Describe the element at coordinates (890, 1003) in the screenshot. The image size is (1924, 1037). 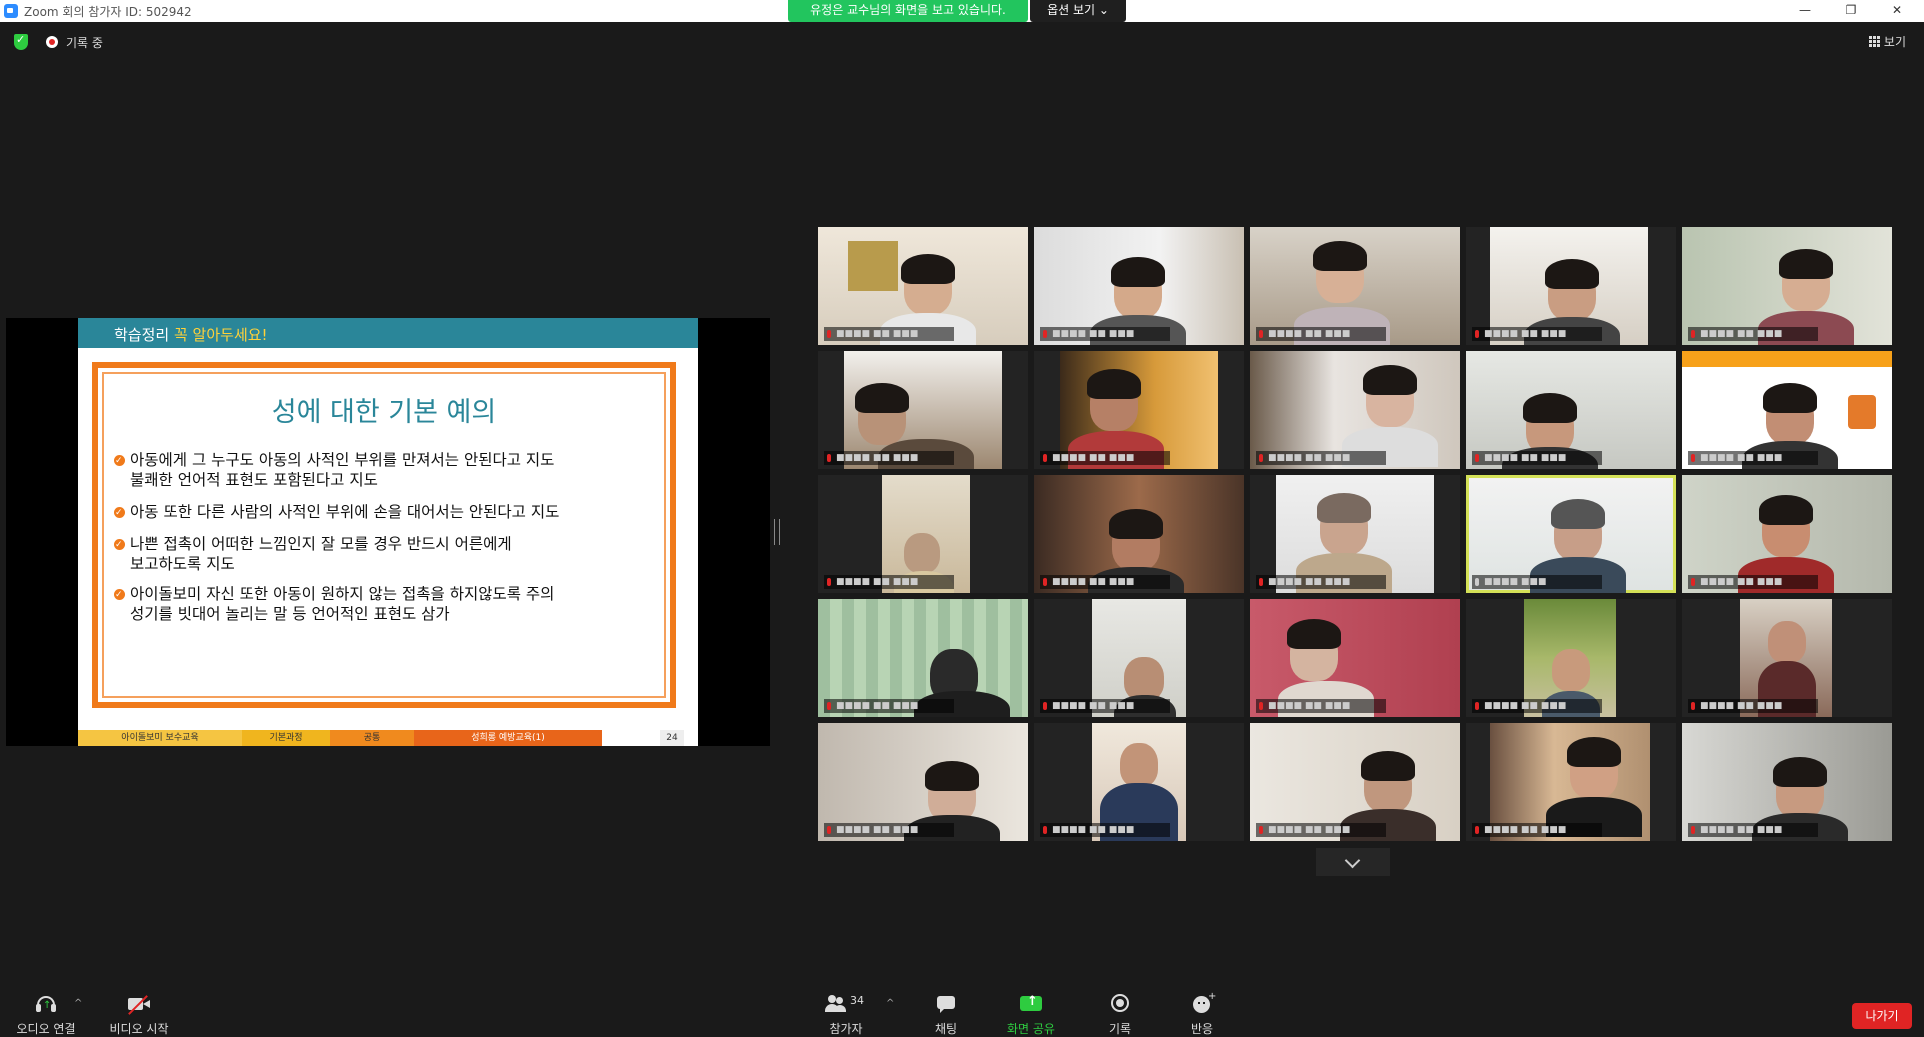
I see `participants-options-caret: ^` at that location.